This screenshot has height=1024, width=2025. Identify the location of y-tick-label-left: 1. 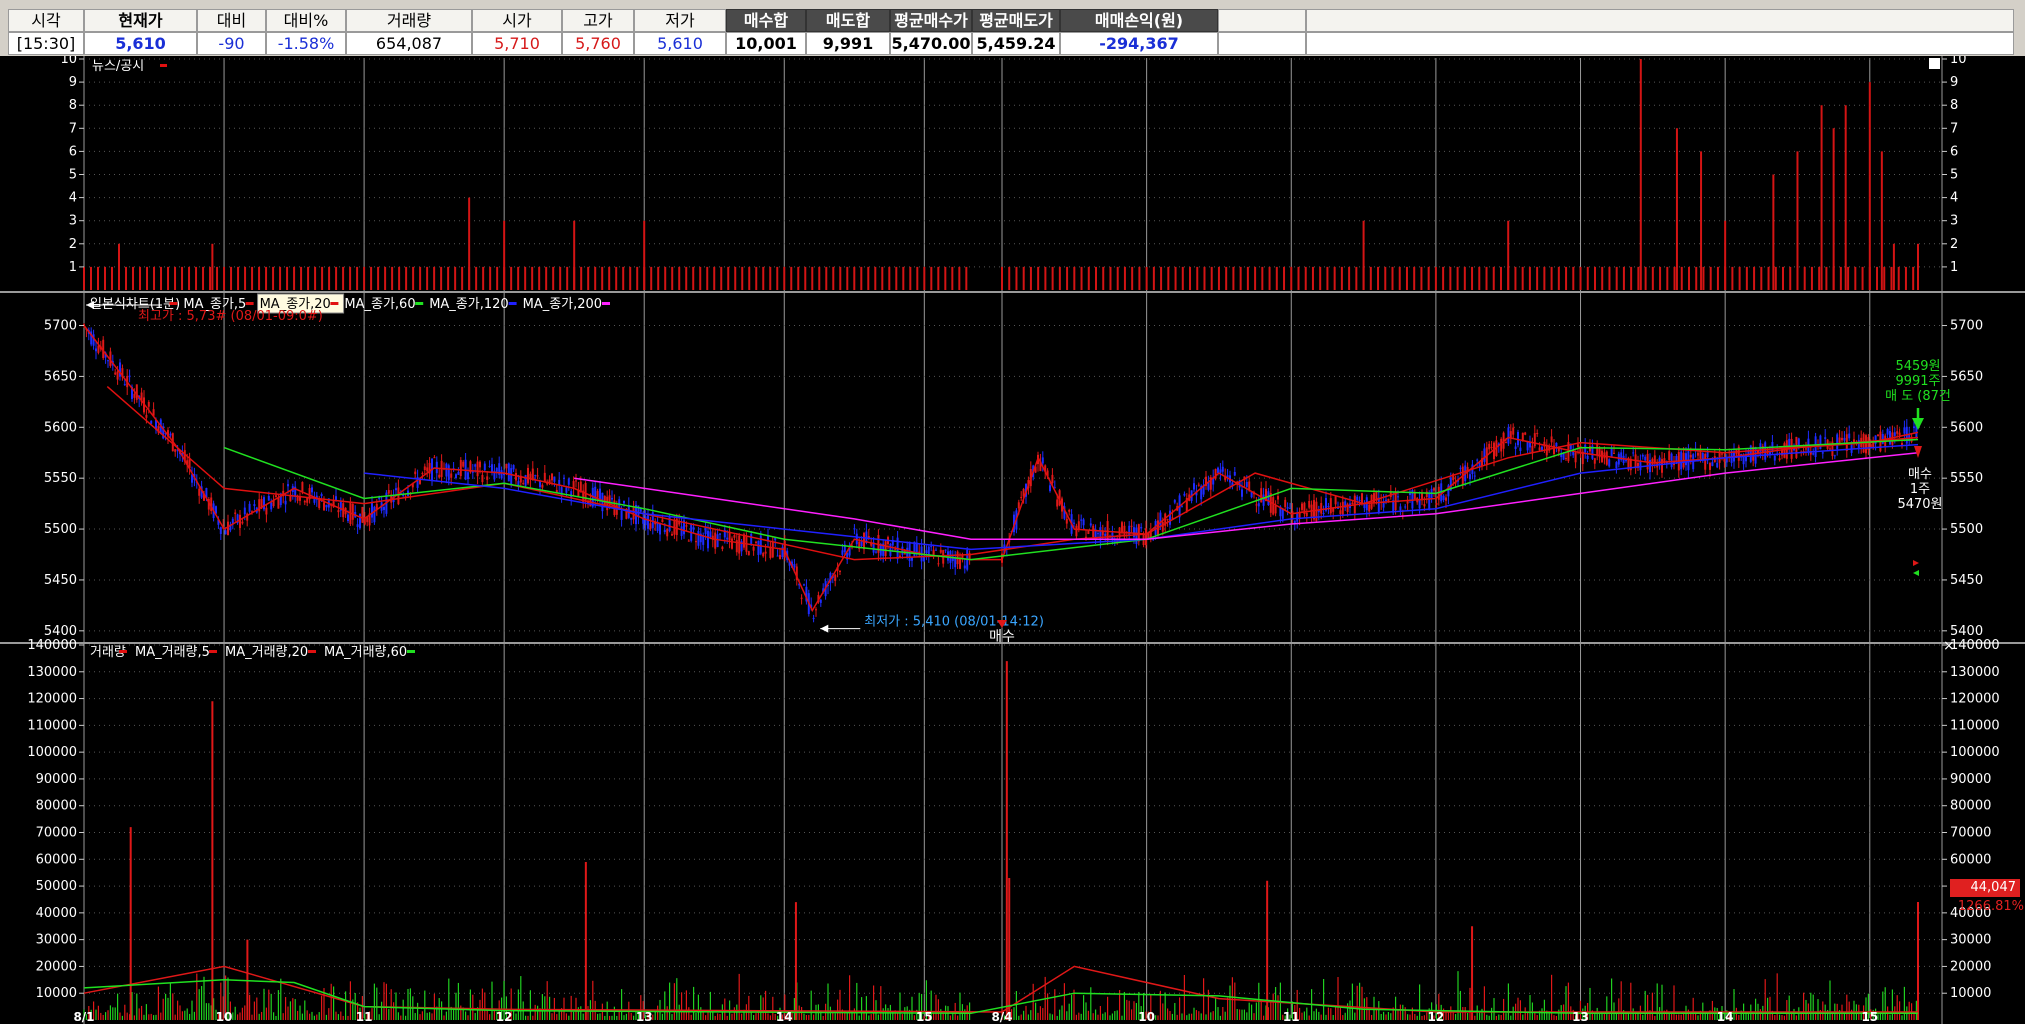
(73, 267).